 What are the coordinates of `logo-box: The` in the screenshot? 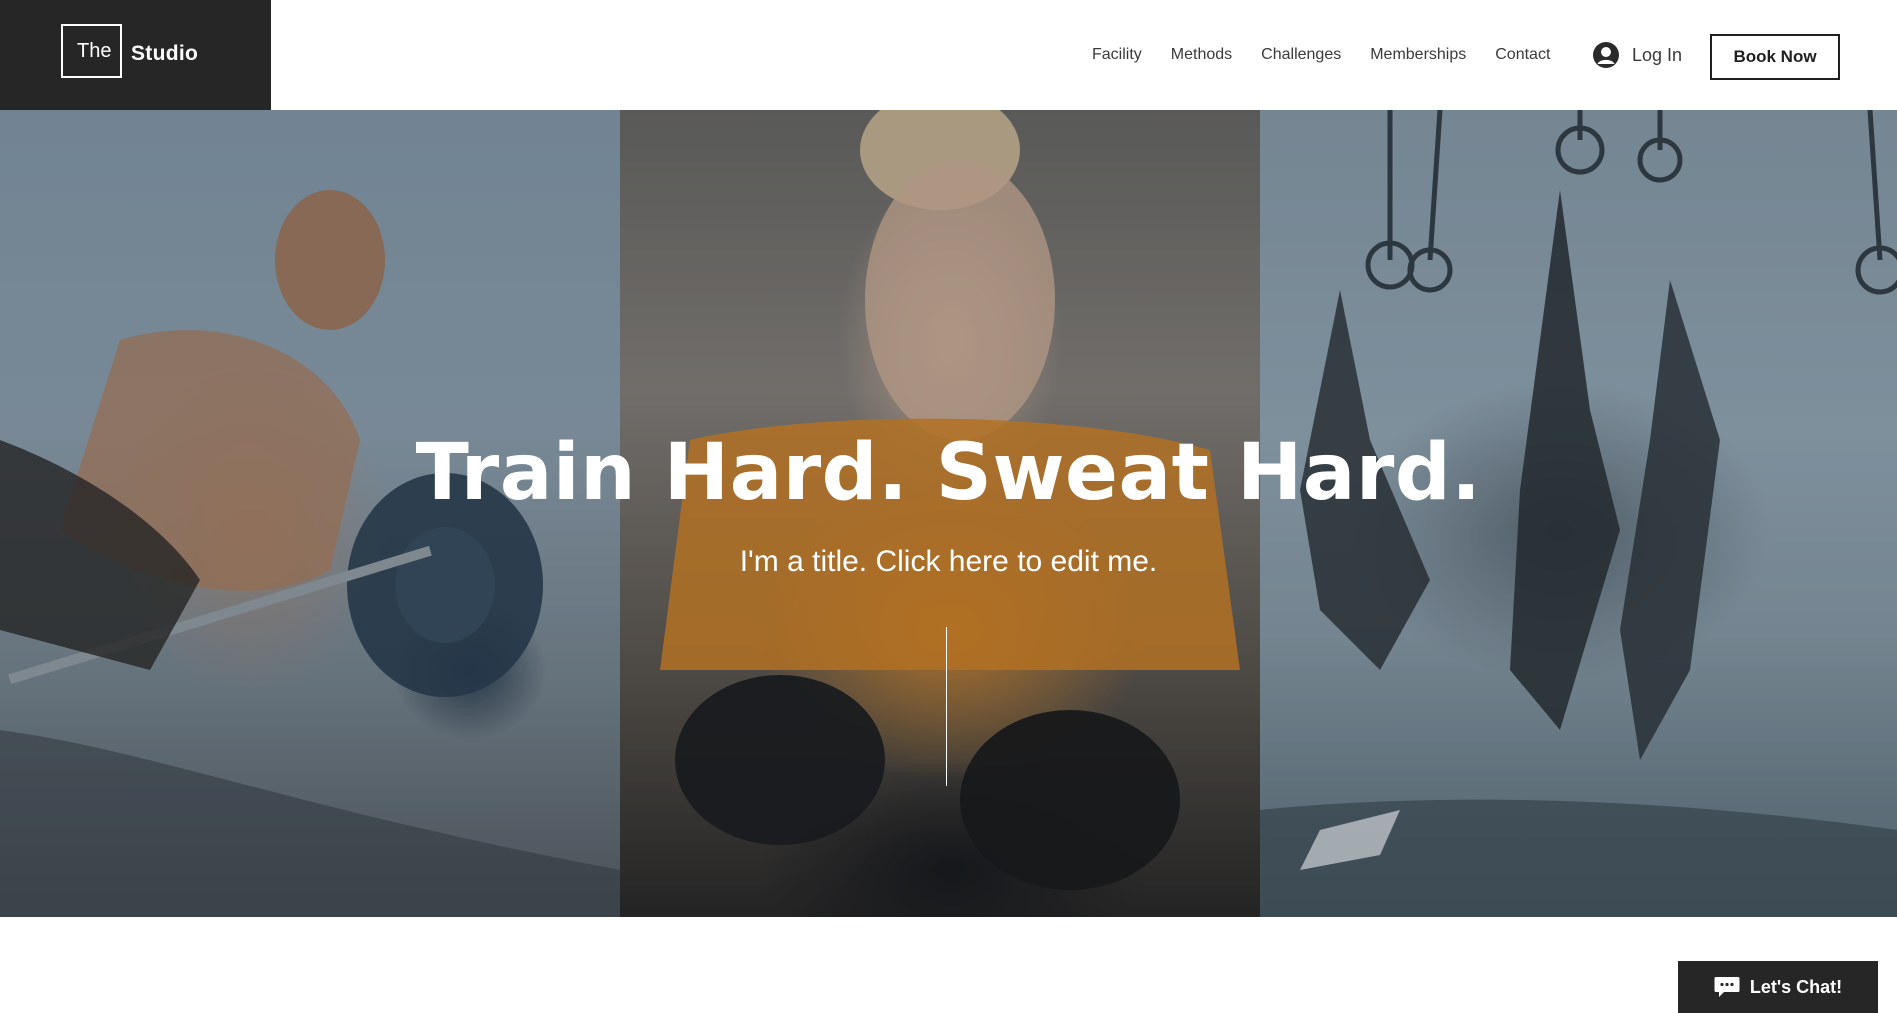 It's located at (91, 51).